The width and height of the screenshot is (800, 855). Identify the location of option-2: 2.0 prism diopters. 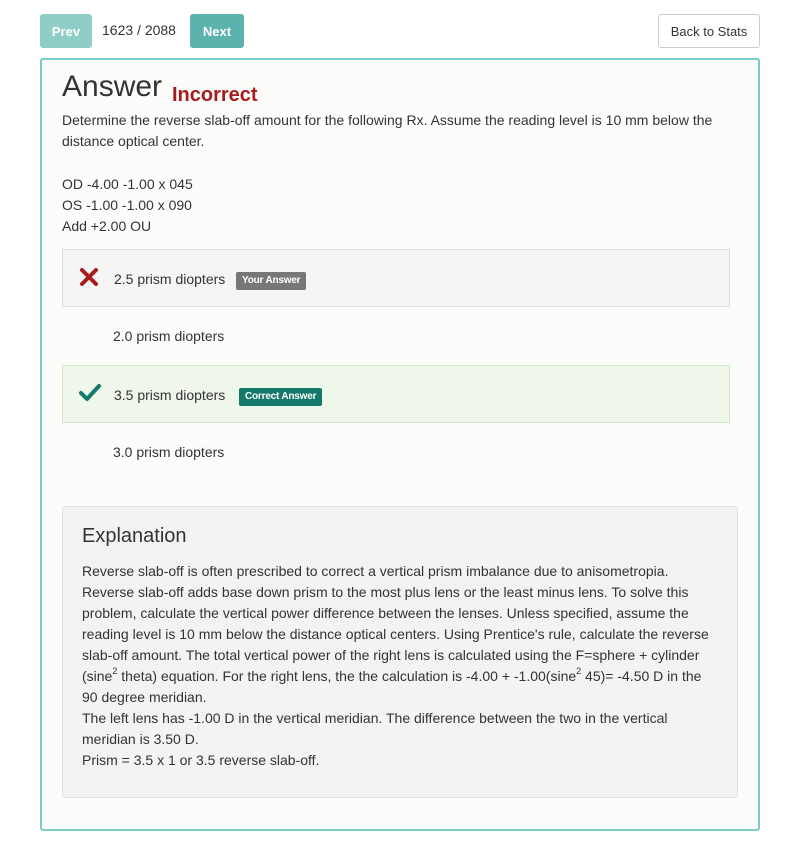
(396, 336).